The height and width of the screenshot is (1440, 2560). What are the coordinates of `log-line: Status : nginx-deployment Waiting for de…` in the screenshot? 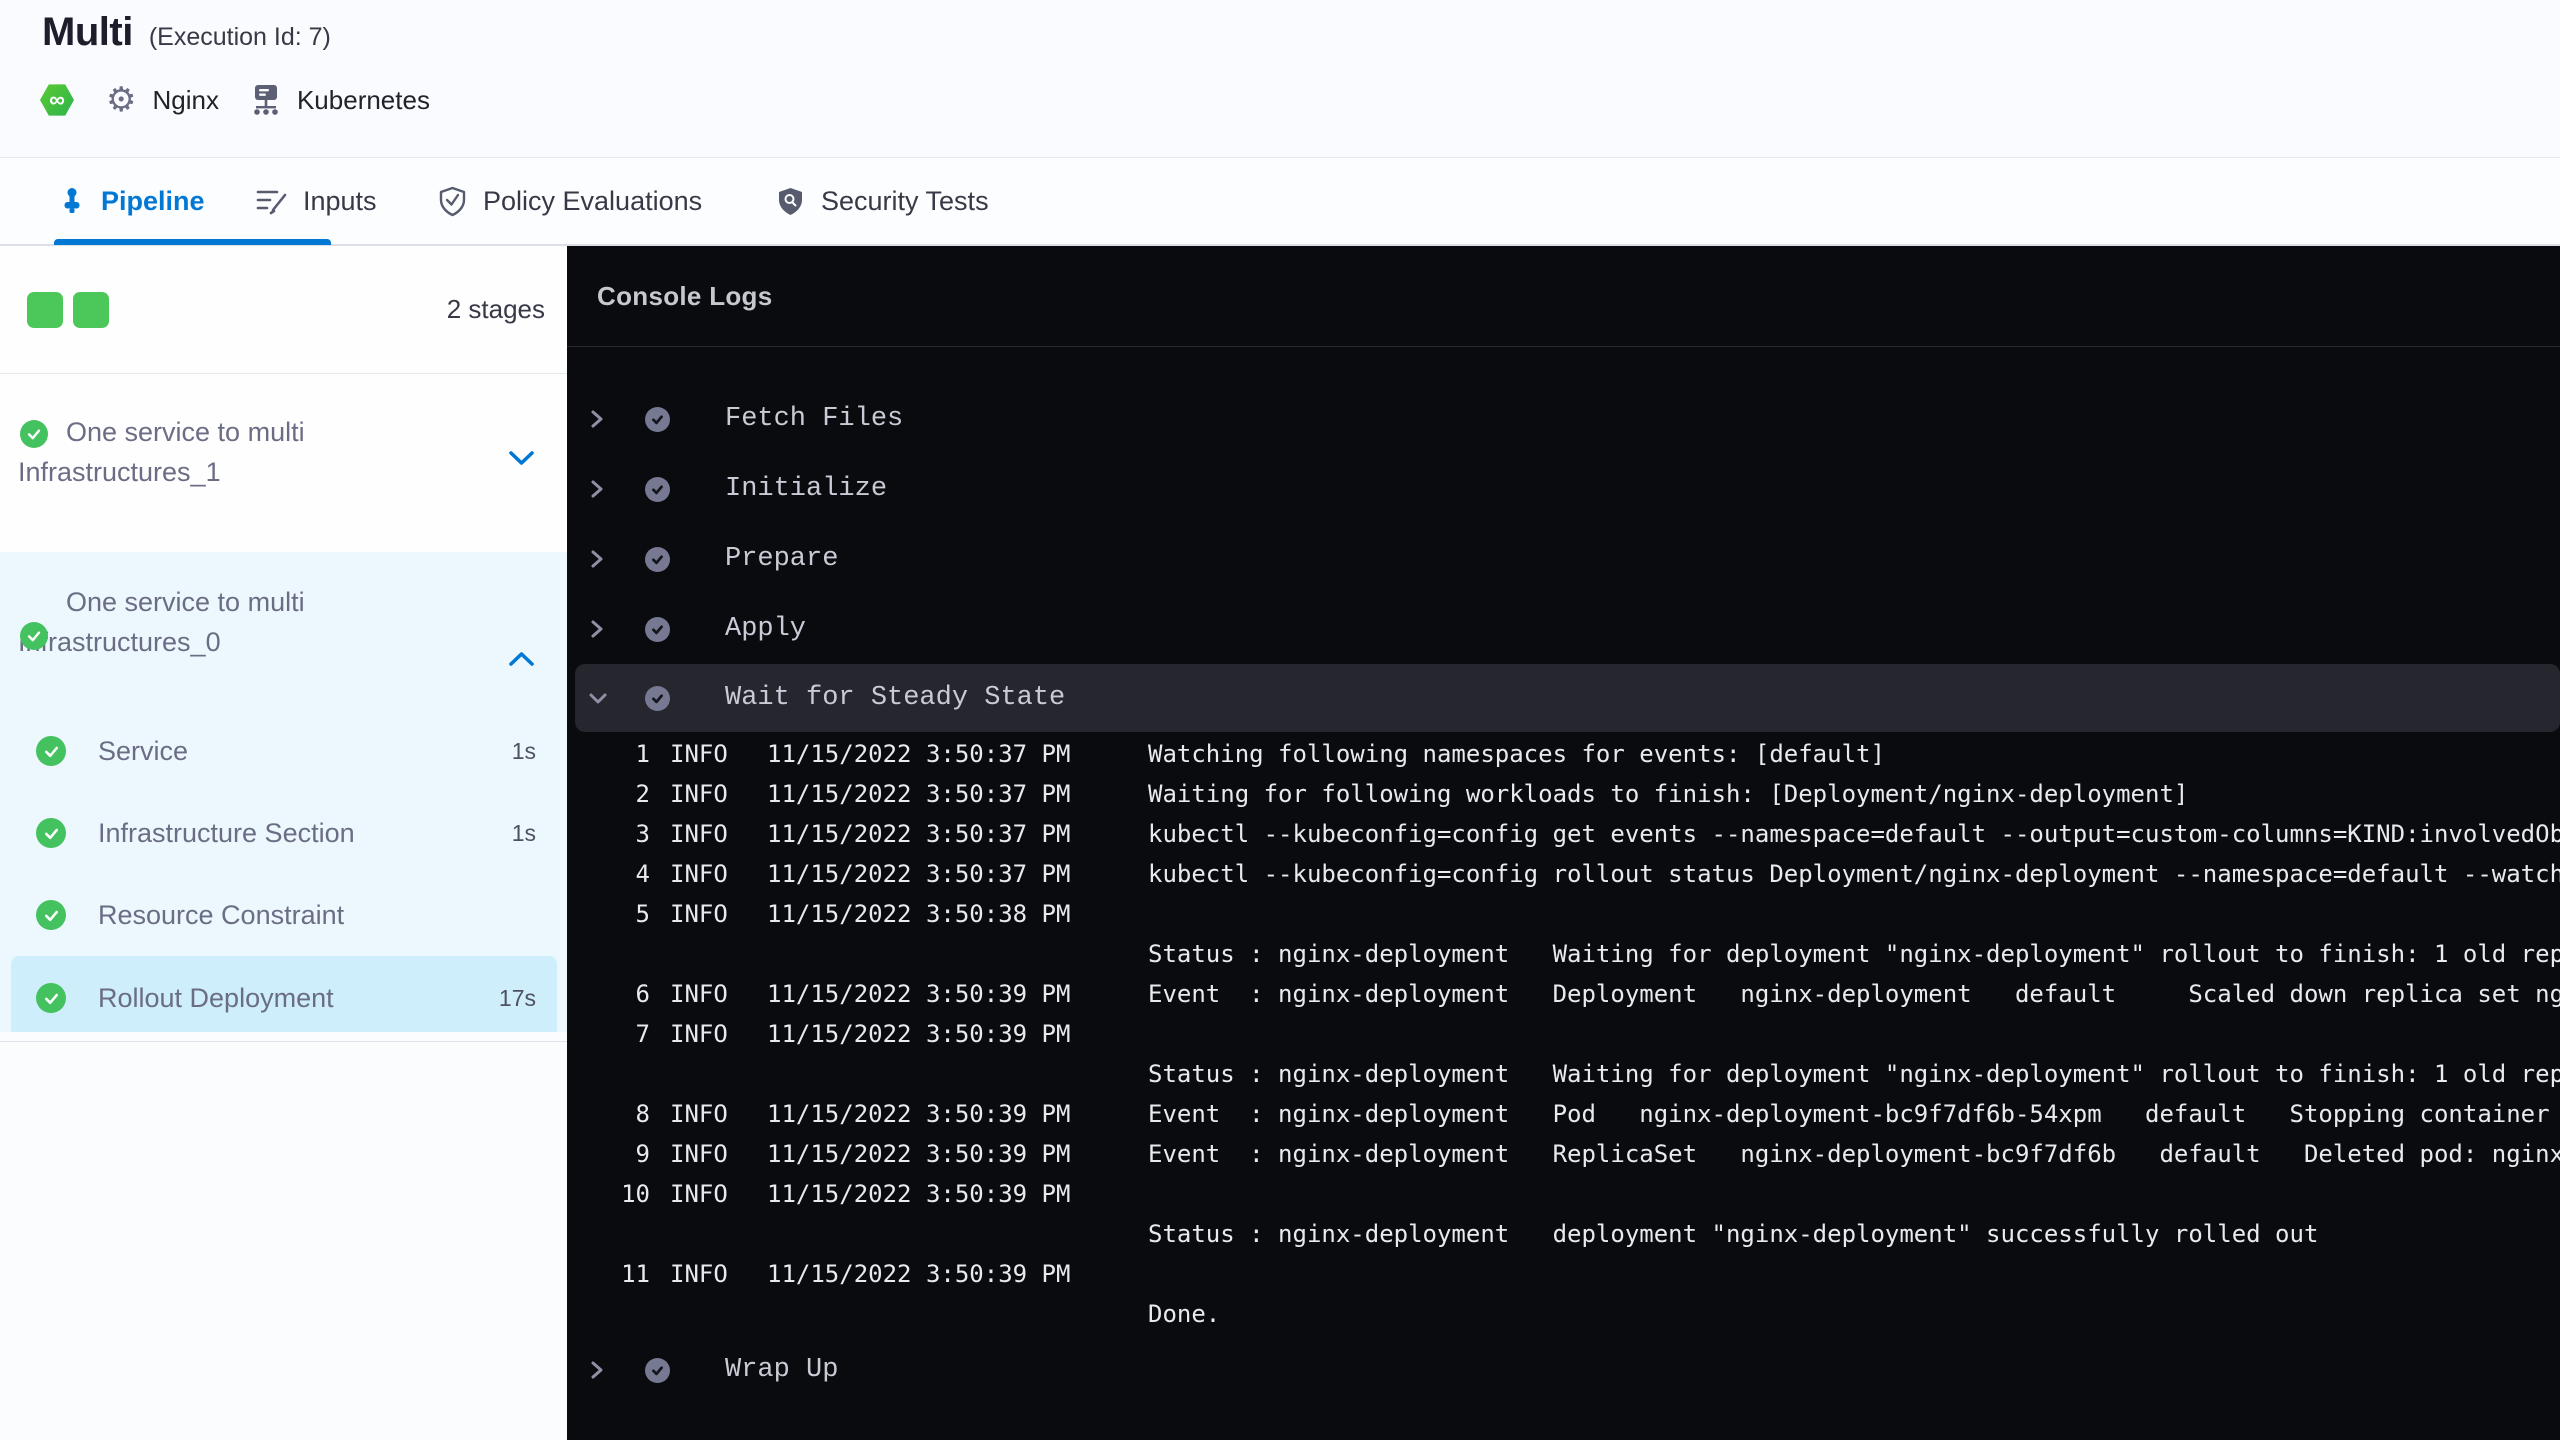 It's located at (1563, 1074).